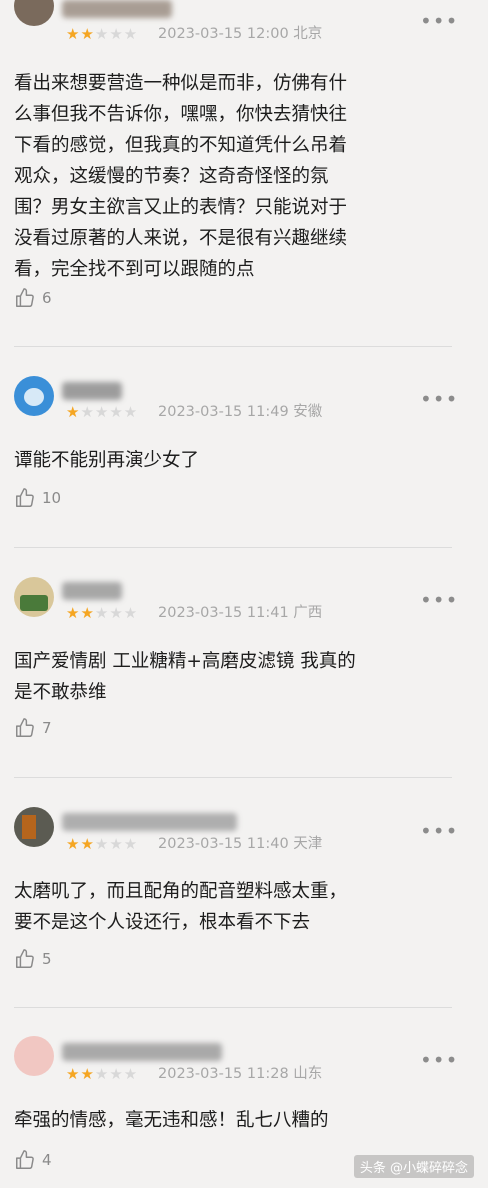 The width and height of the screenshot is (488, 1188). Describe the element at coordinates (47, 728) in the screenshot. I see `like-count: 7` at that location.